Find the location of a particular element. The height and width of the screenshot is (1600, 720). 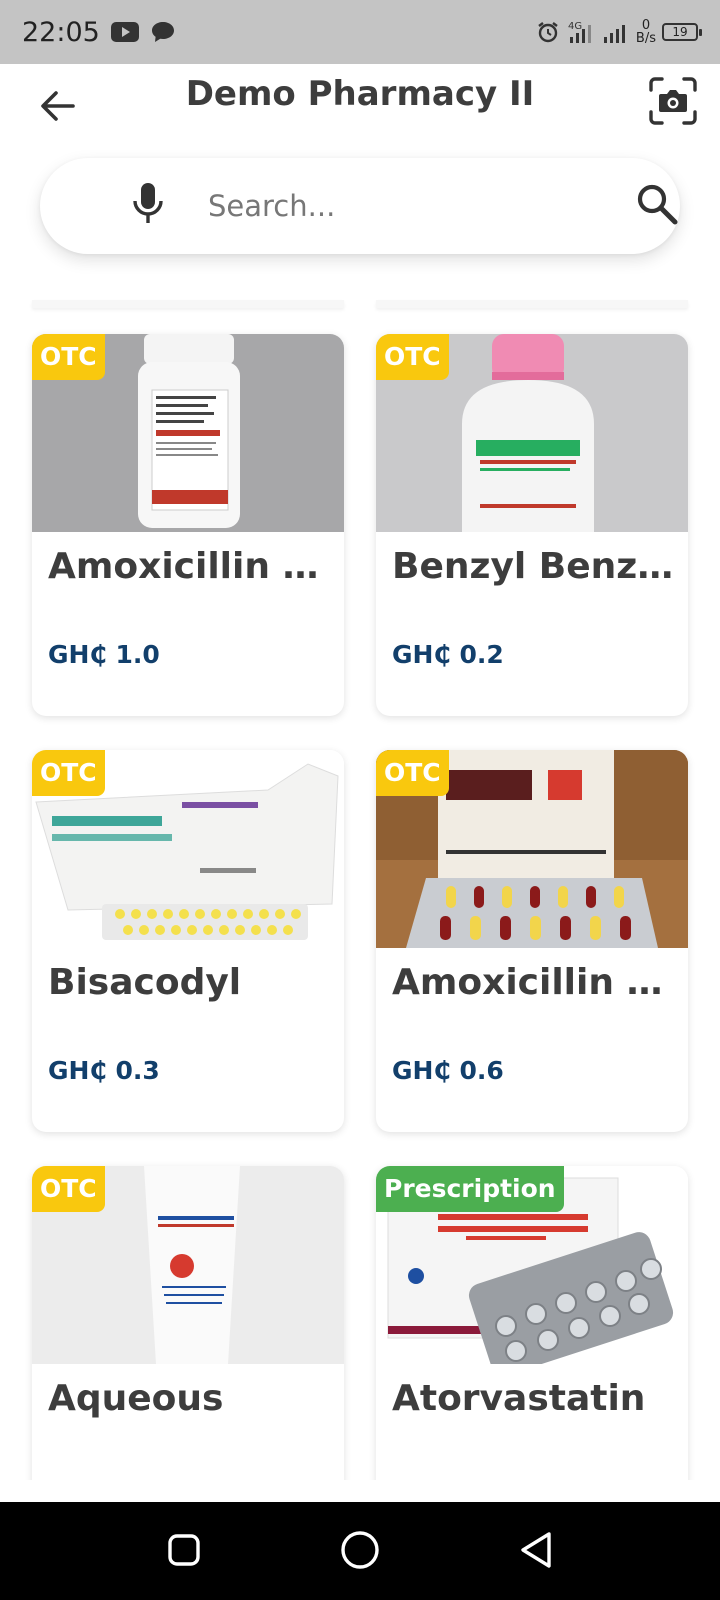

chat-icon is located at coordinates (163, 32).